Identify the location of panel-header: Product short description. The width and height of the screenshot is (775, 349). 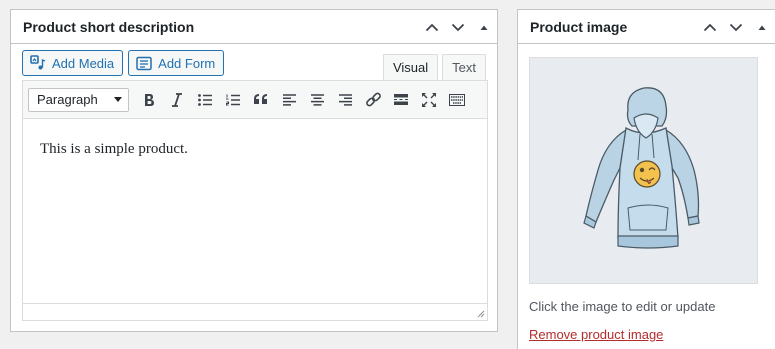
(254, 27).